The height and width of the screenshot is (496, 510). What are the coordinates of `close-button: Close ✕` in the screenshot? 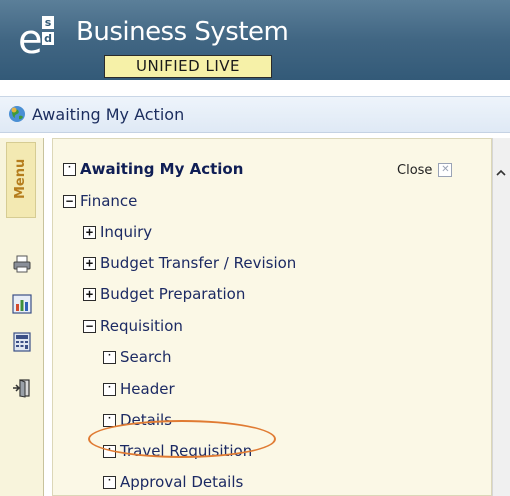 It's located at (425, 170).